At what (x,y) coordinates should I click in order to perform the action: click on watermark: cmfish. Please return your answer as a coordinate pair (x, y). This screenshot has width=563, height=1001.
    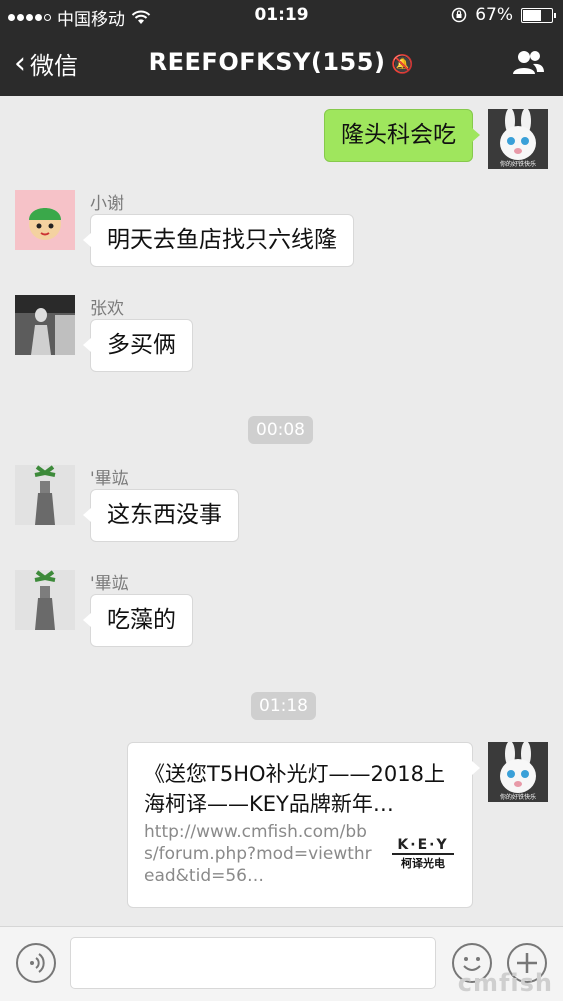
    Looking at the image, I should click on (505, 983).